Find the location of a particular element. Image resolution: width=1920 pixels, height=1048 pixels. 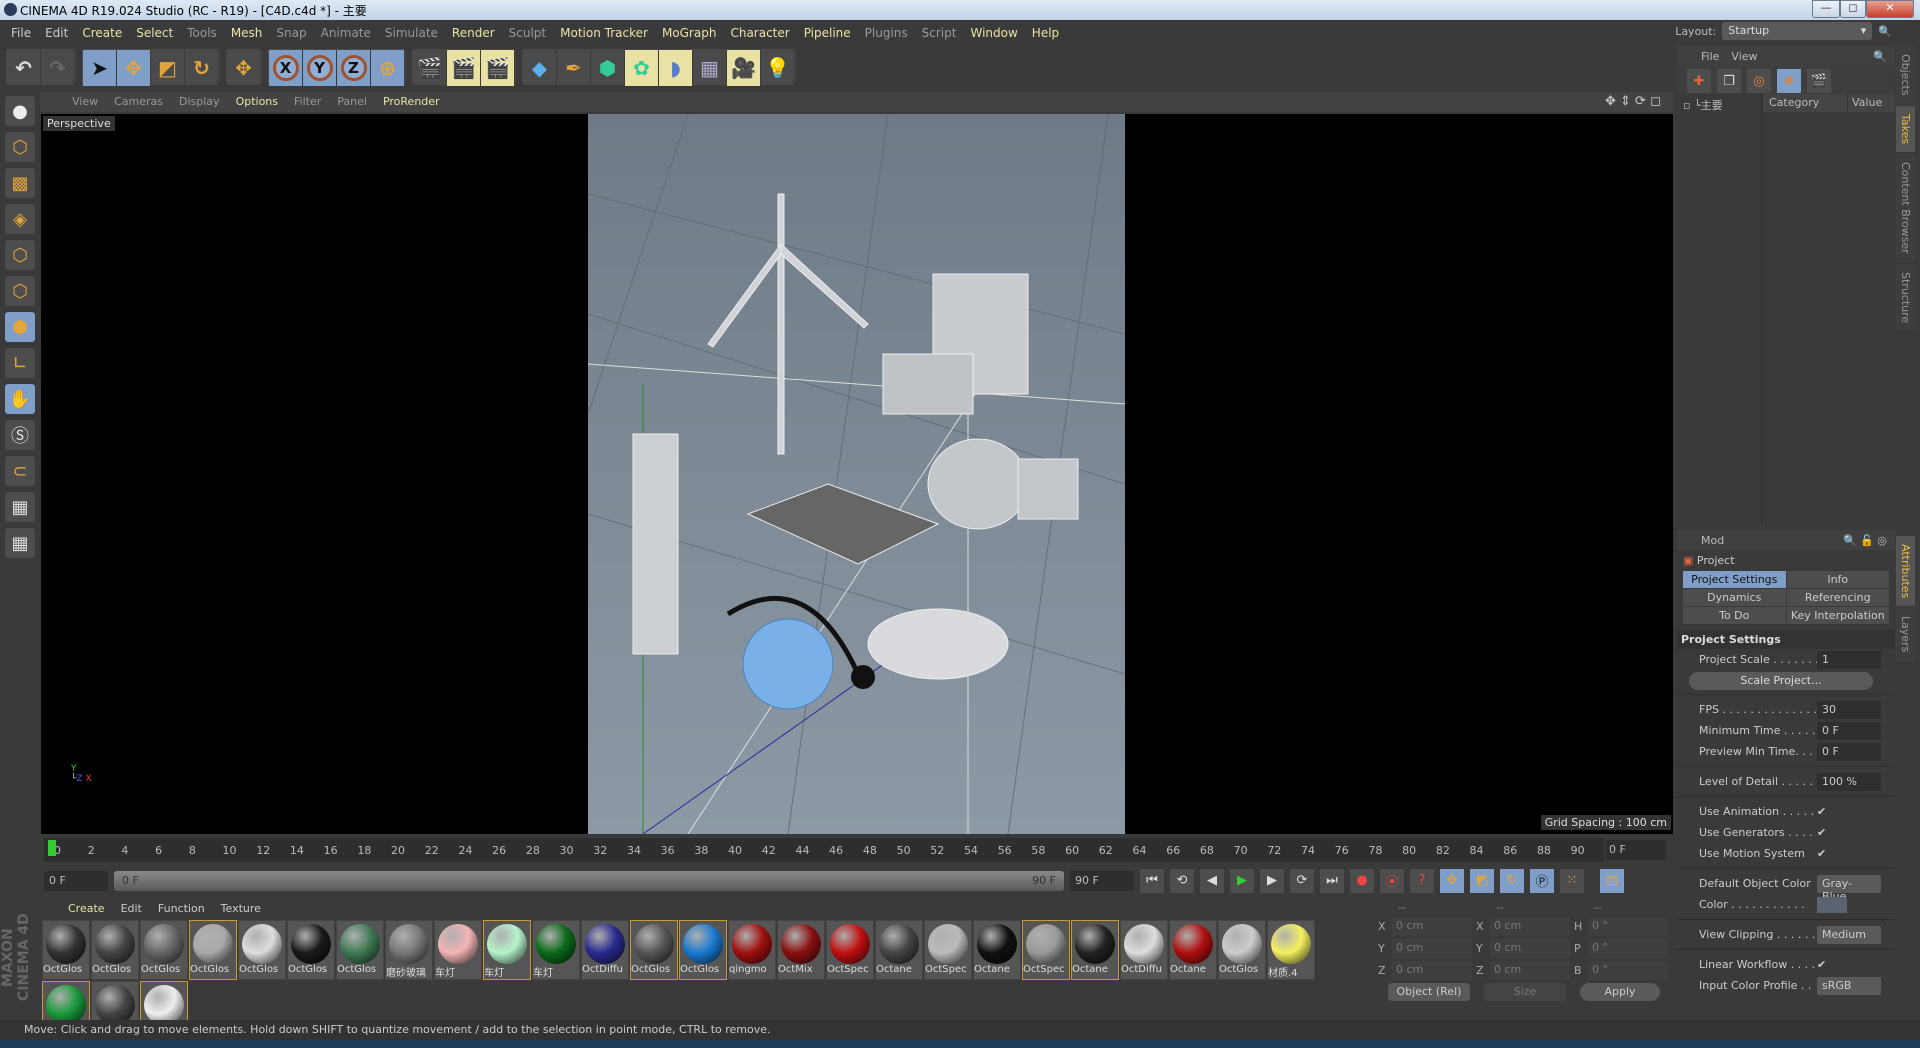

tab-key-interpolation: Key Interpolation is located at coordinates (1837, 615).